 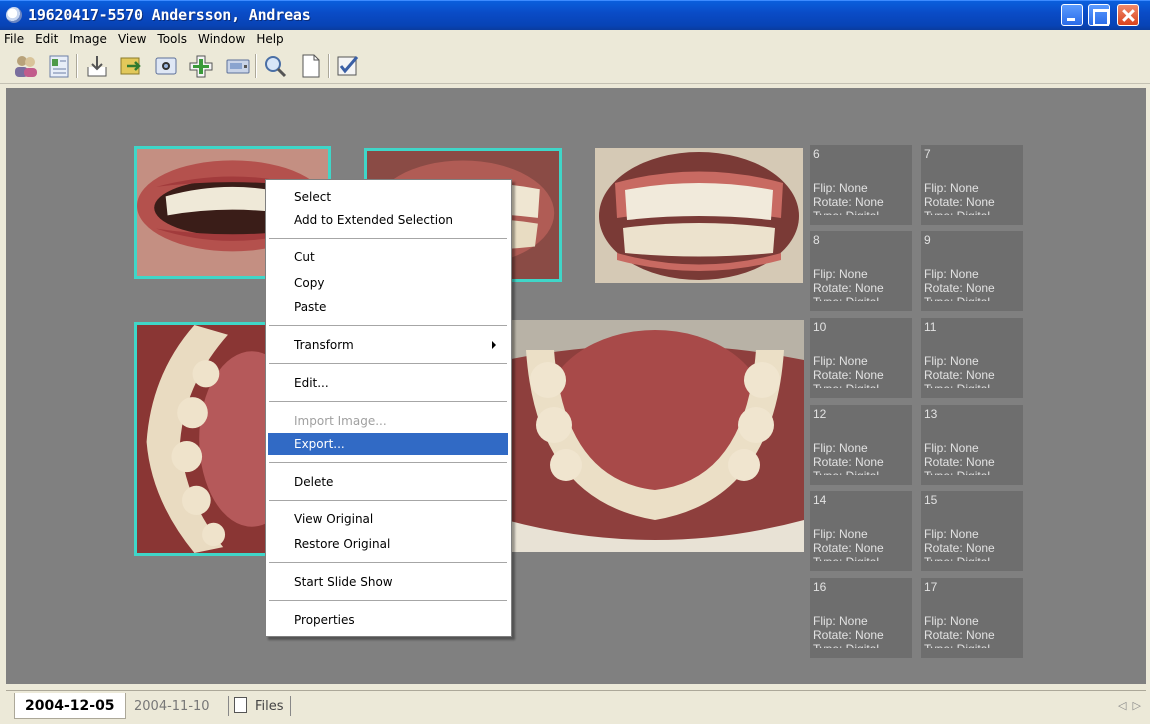 What do you see at coordinates (269, 38) in the screenshot?
I see `menu-help: Help` at bounding box center [269, 38].